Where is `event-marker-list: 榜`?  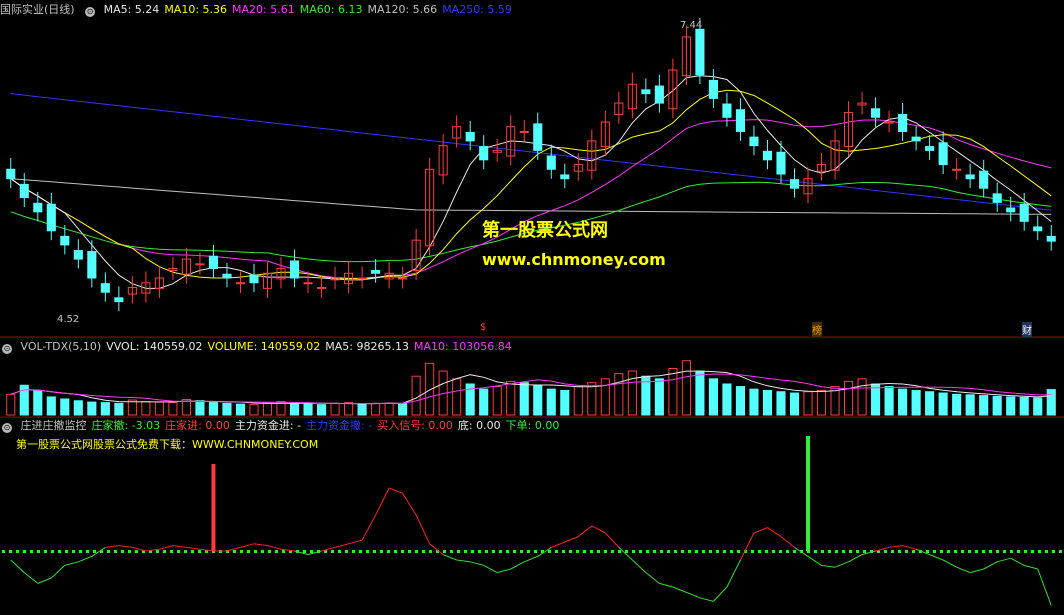 event-marker-list: 榜 is located at coordinates (817, 329).